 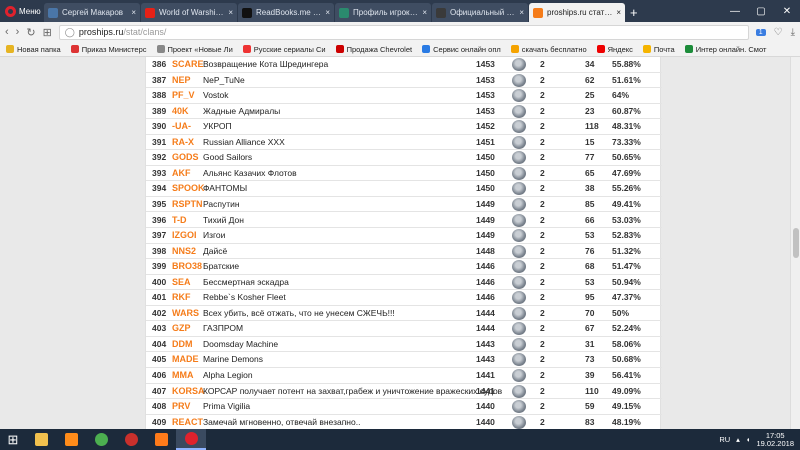 I want to click on clan-row: 393 AKF Альянс Казачих Флотов 1450 2 65 47.69%, so click(x=404, y=174).